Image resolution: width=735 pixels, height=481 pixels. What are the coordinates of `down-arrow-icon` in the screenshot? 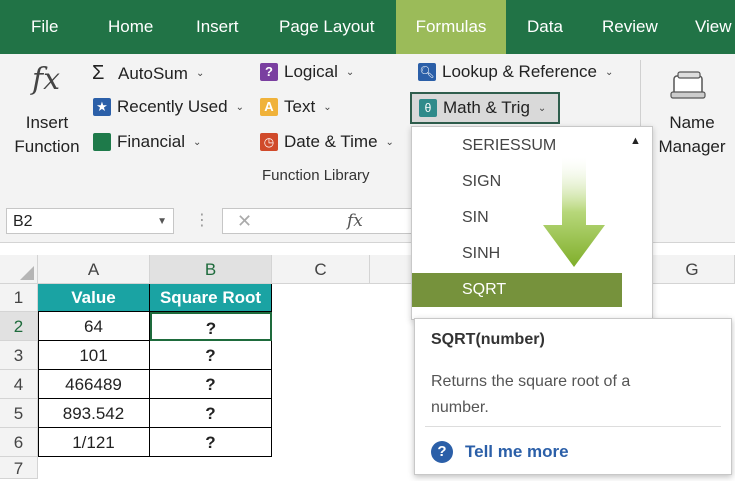 It's located at (574, 212).